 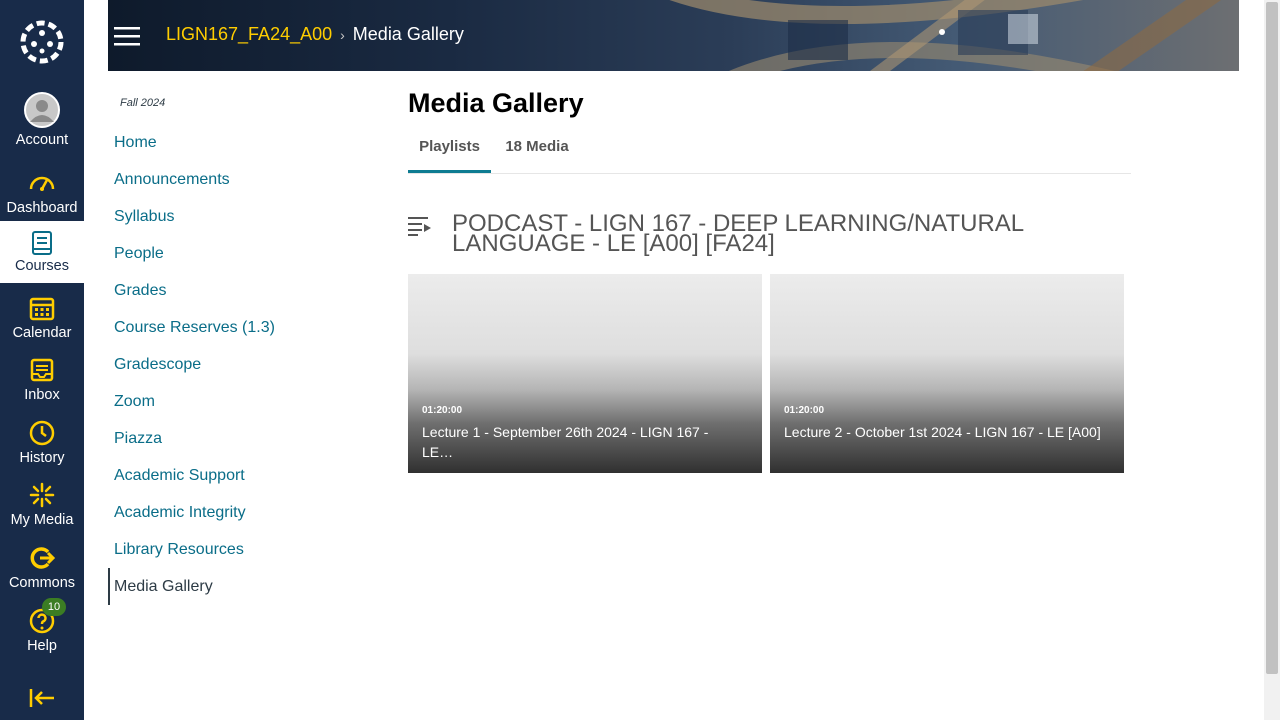 What do you see at coordinates (127, 36) in the screenshot?
I see `hamburger-menu-icon` at bounding box center [127, 36].